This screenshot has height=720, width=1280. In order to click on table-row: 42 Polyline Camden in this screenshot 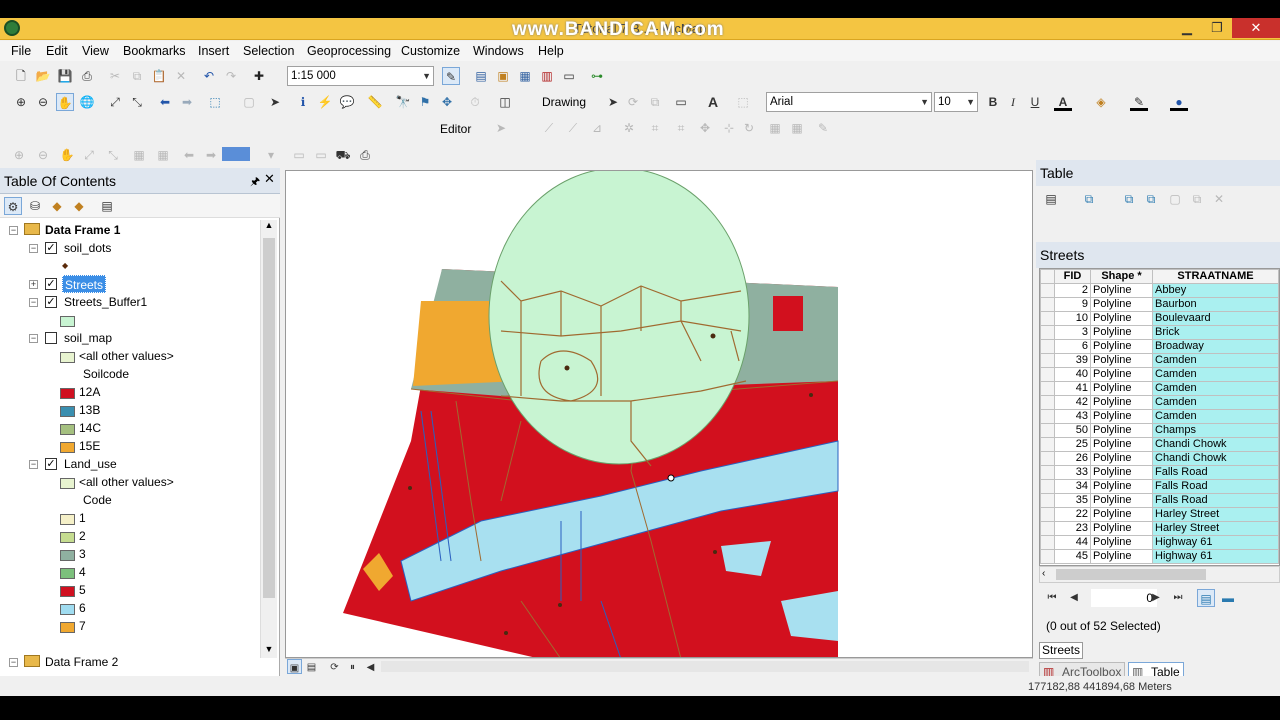, I will do `click(1159, 402)`.